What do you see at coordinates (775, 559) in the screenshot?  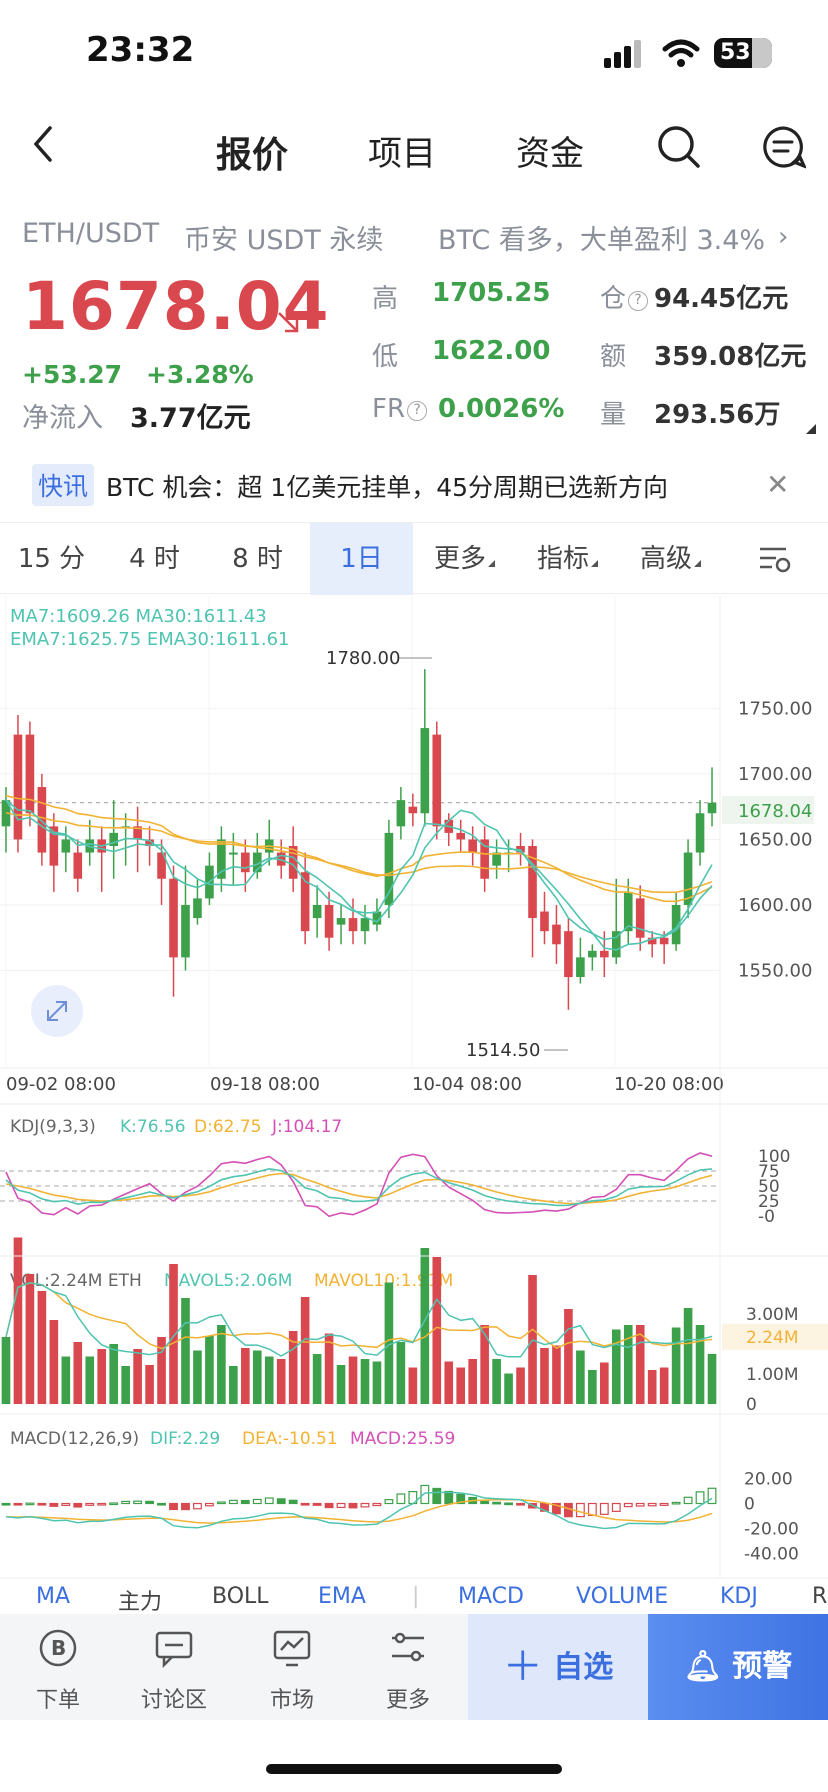 I see `chart-settings-icon` at bounding box center [775, 559].